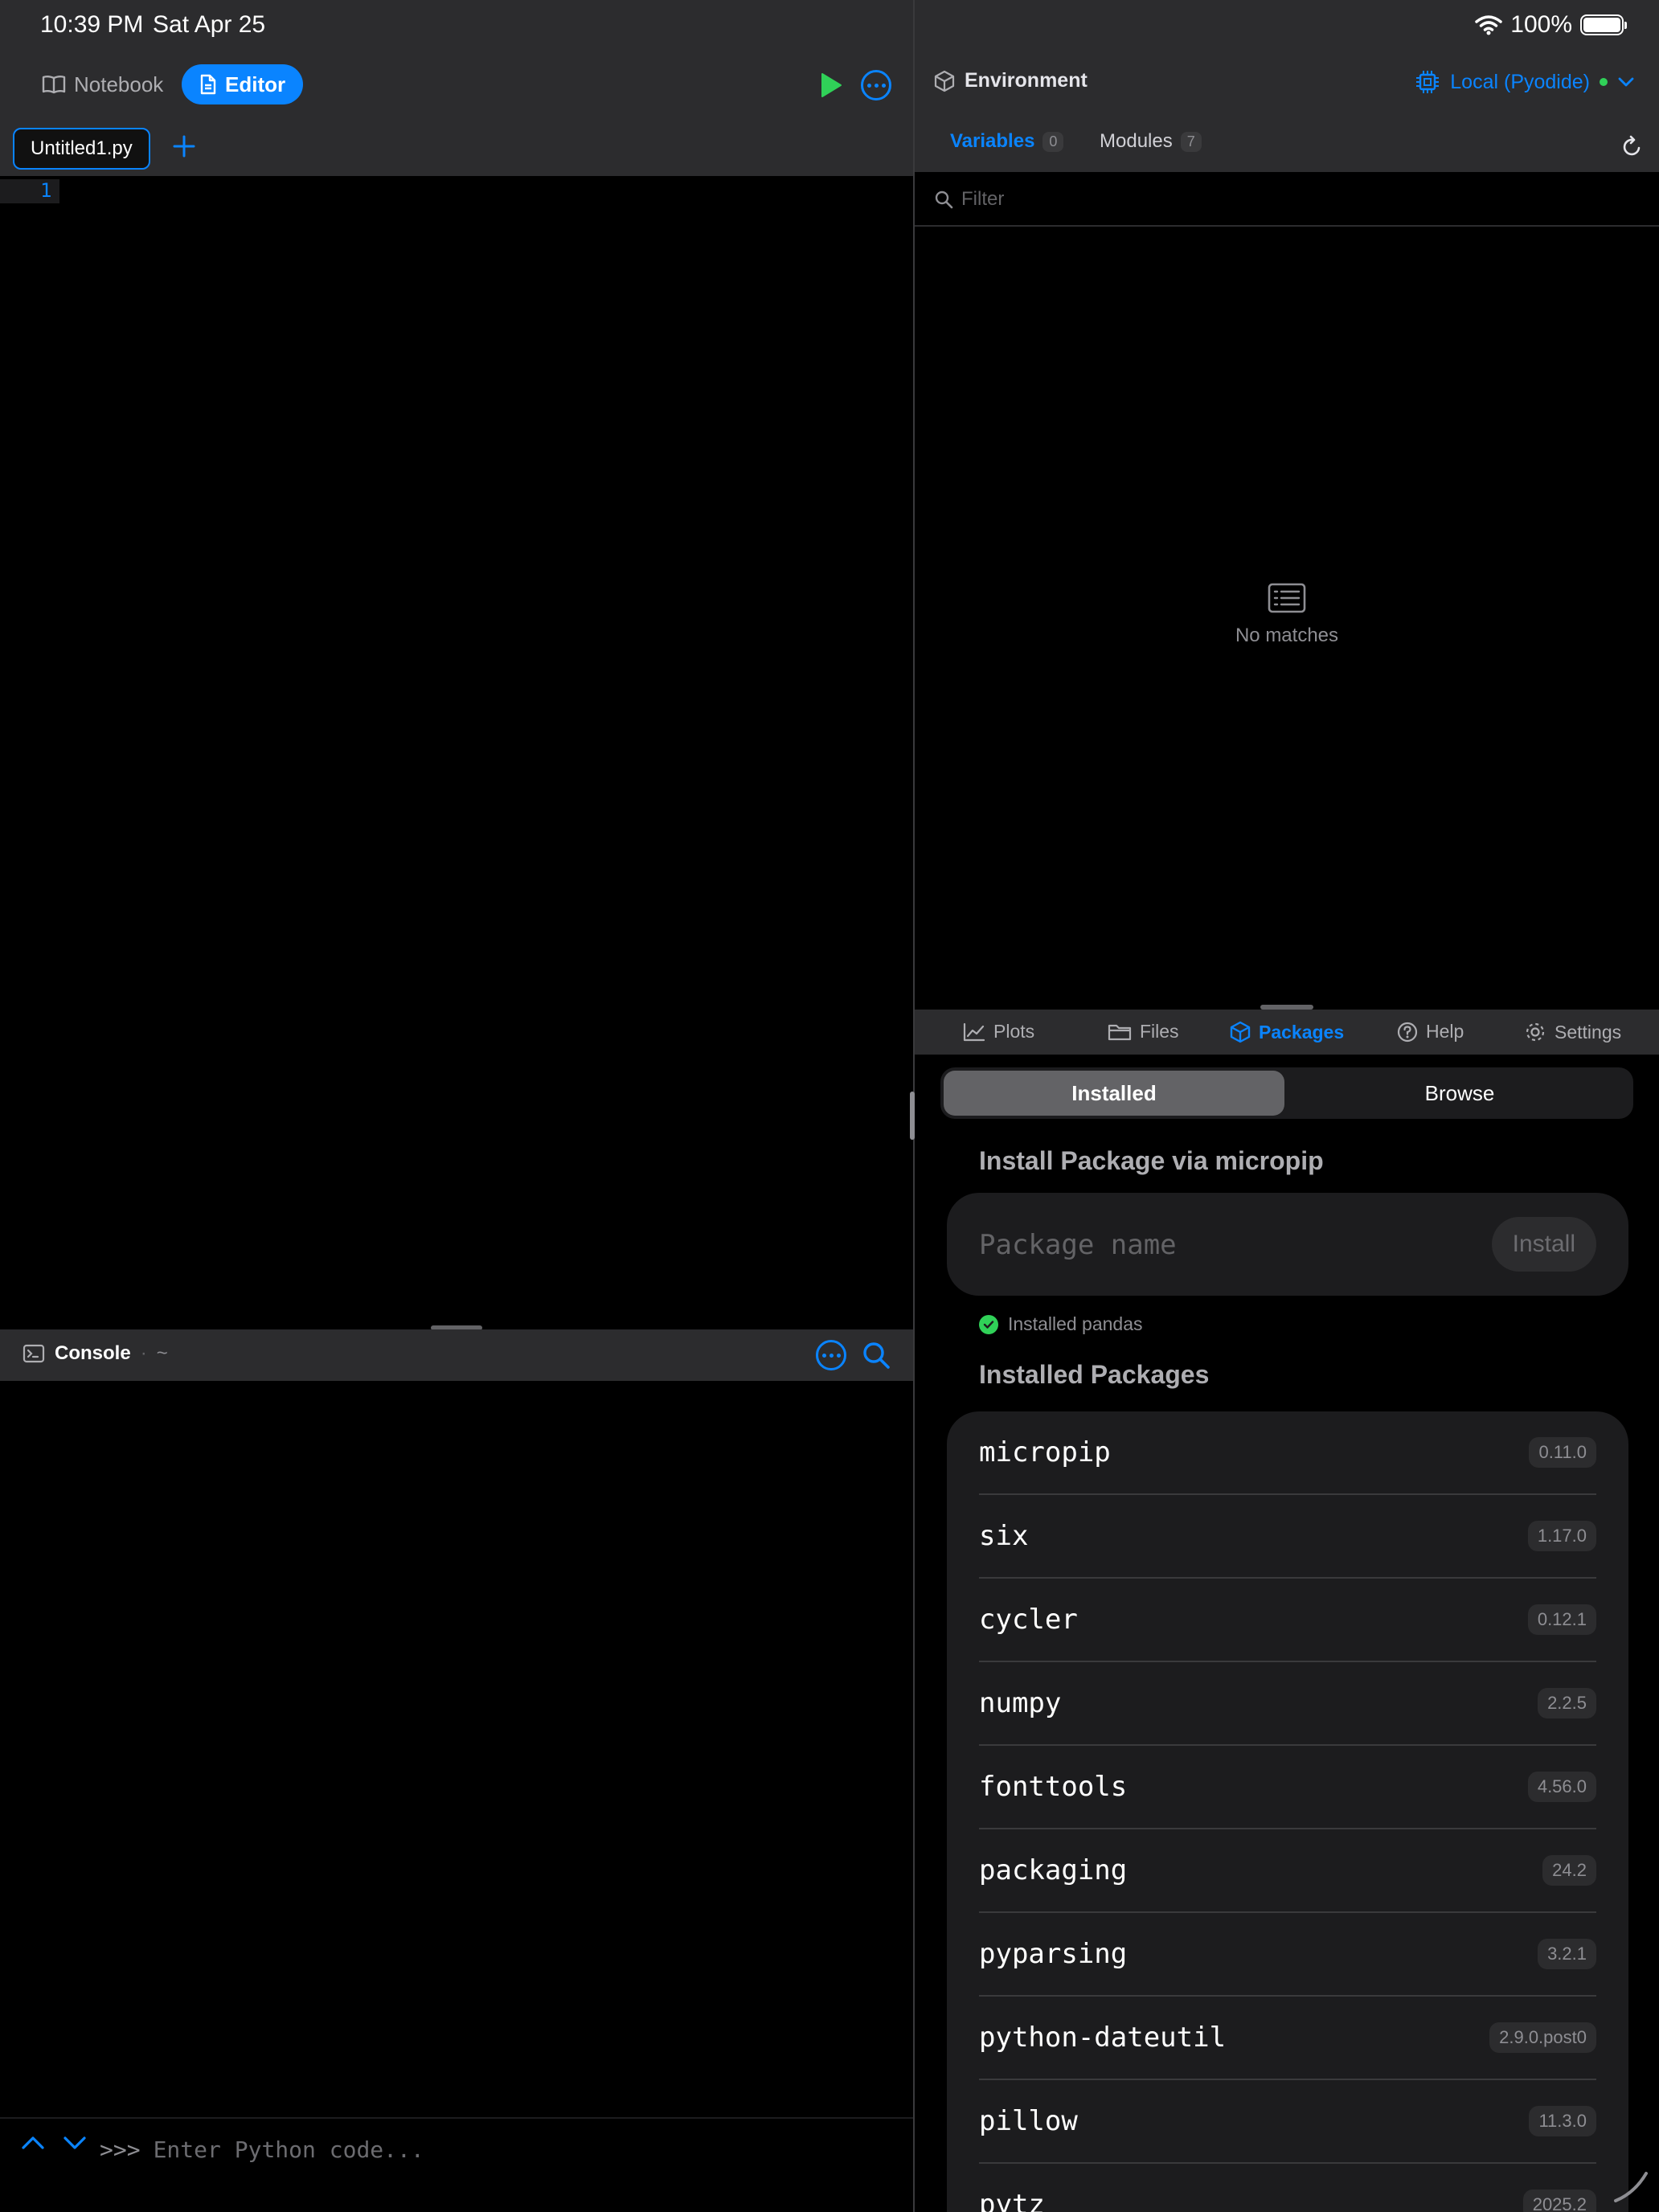 The height and width of the screenshot is (2212, 1659). I want to click on help-icon, so click(1407, 1032).